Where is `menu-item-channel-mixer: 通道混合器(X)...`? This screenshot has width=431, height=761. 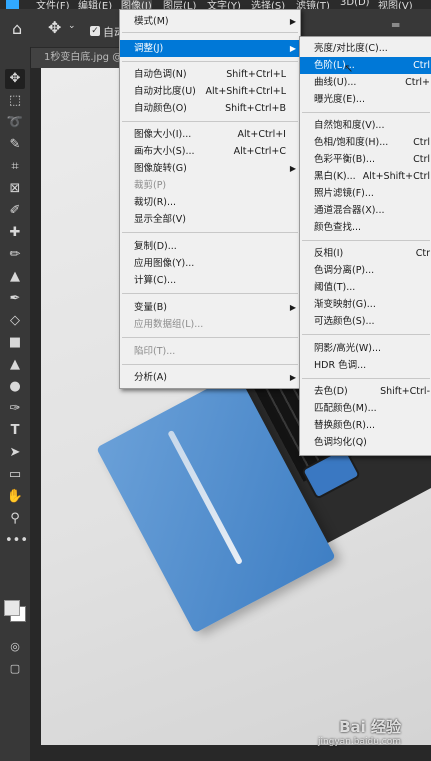 menu-item-channel-mixer: 通道混合器(X)... is located at coordinates (365, 210).